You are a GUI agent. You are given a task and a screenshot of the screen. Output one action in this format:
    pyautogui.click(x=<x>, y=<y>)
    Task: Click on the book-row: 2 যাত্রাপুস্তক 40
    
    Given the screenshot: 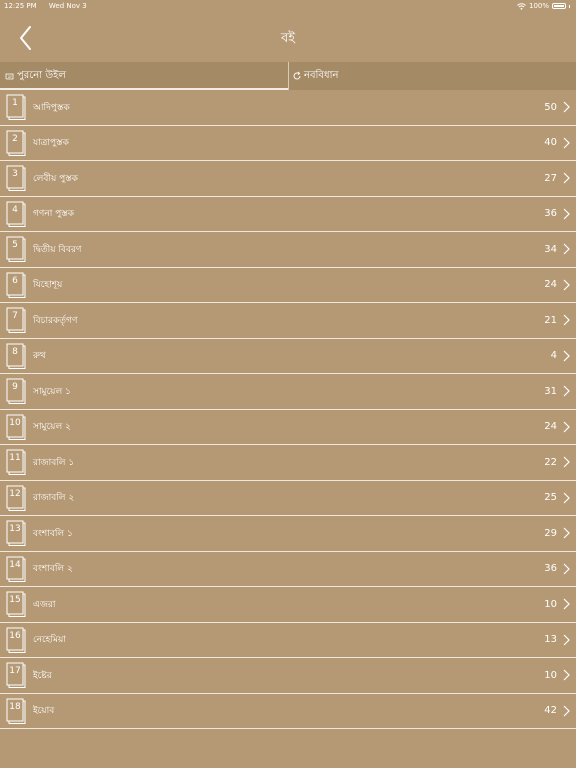 What is the action you would take?
    pyautogui.click(x=288, y=143)
    